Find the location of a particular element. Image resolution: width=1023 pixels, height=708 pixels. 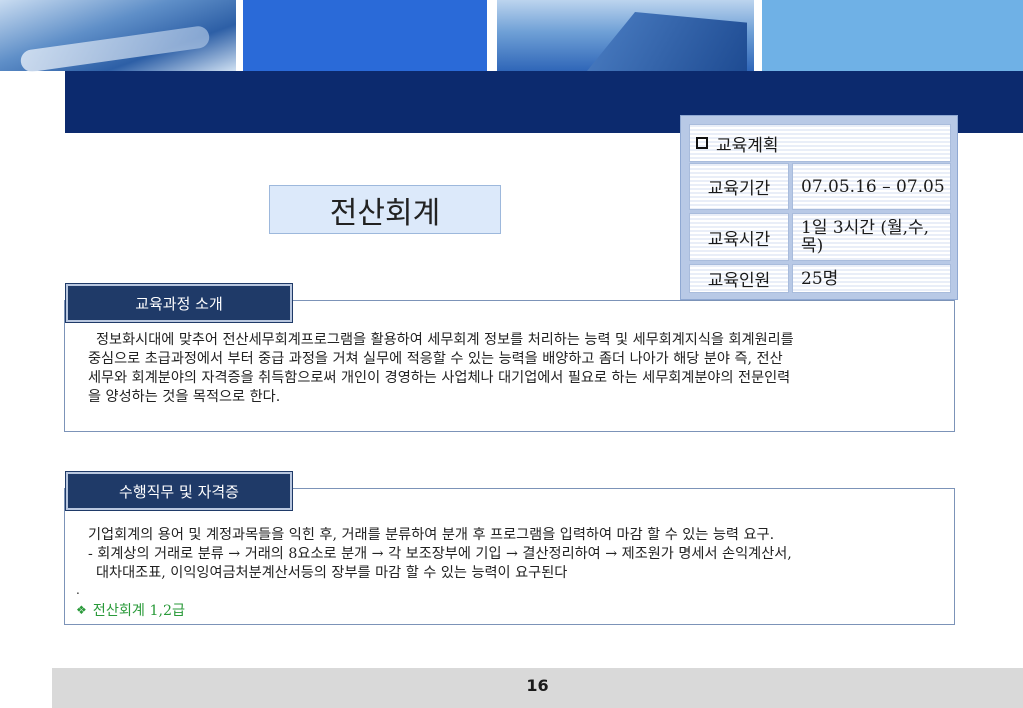

plan-value-people: 25명 is located at coordinates (871, 278).